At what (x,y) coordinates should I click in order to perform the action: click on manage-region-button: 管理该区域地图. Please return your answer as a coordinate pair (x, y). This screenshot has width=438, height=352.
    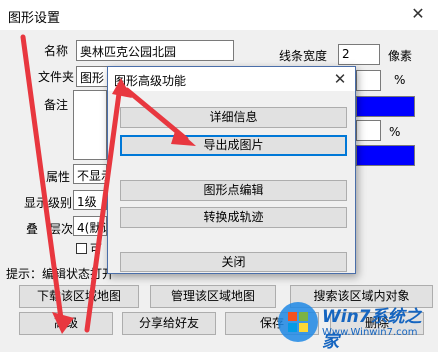
    Looking at the image, I should click on (213, 296).